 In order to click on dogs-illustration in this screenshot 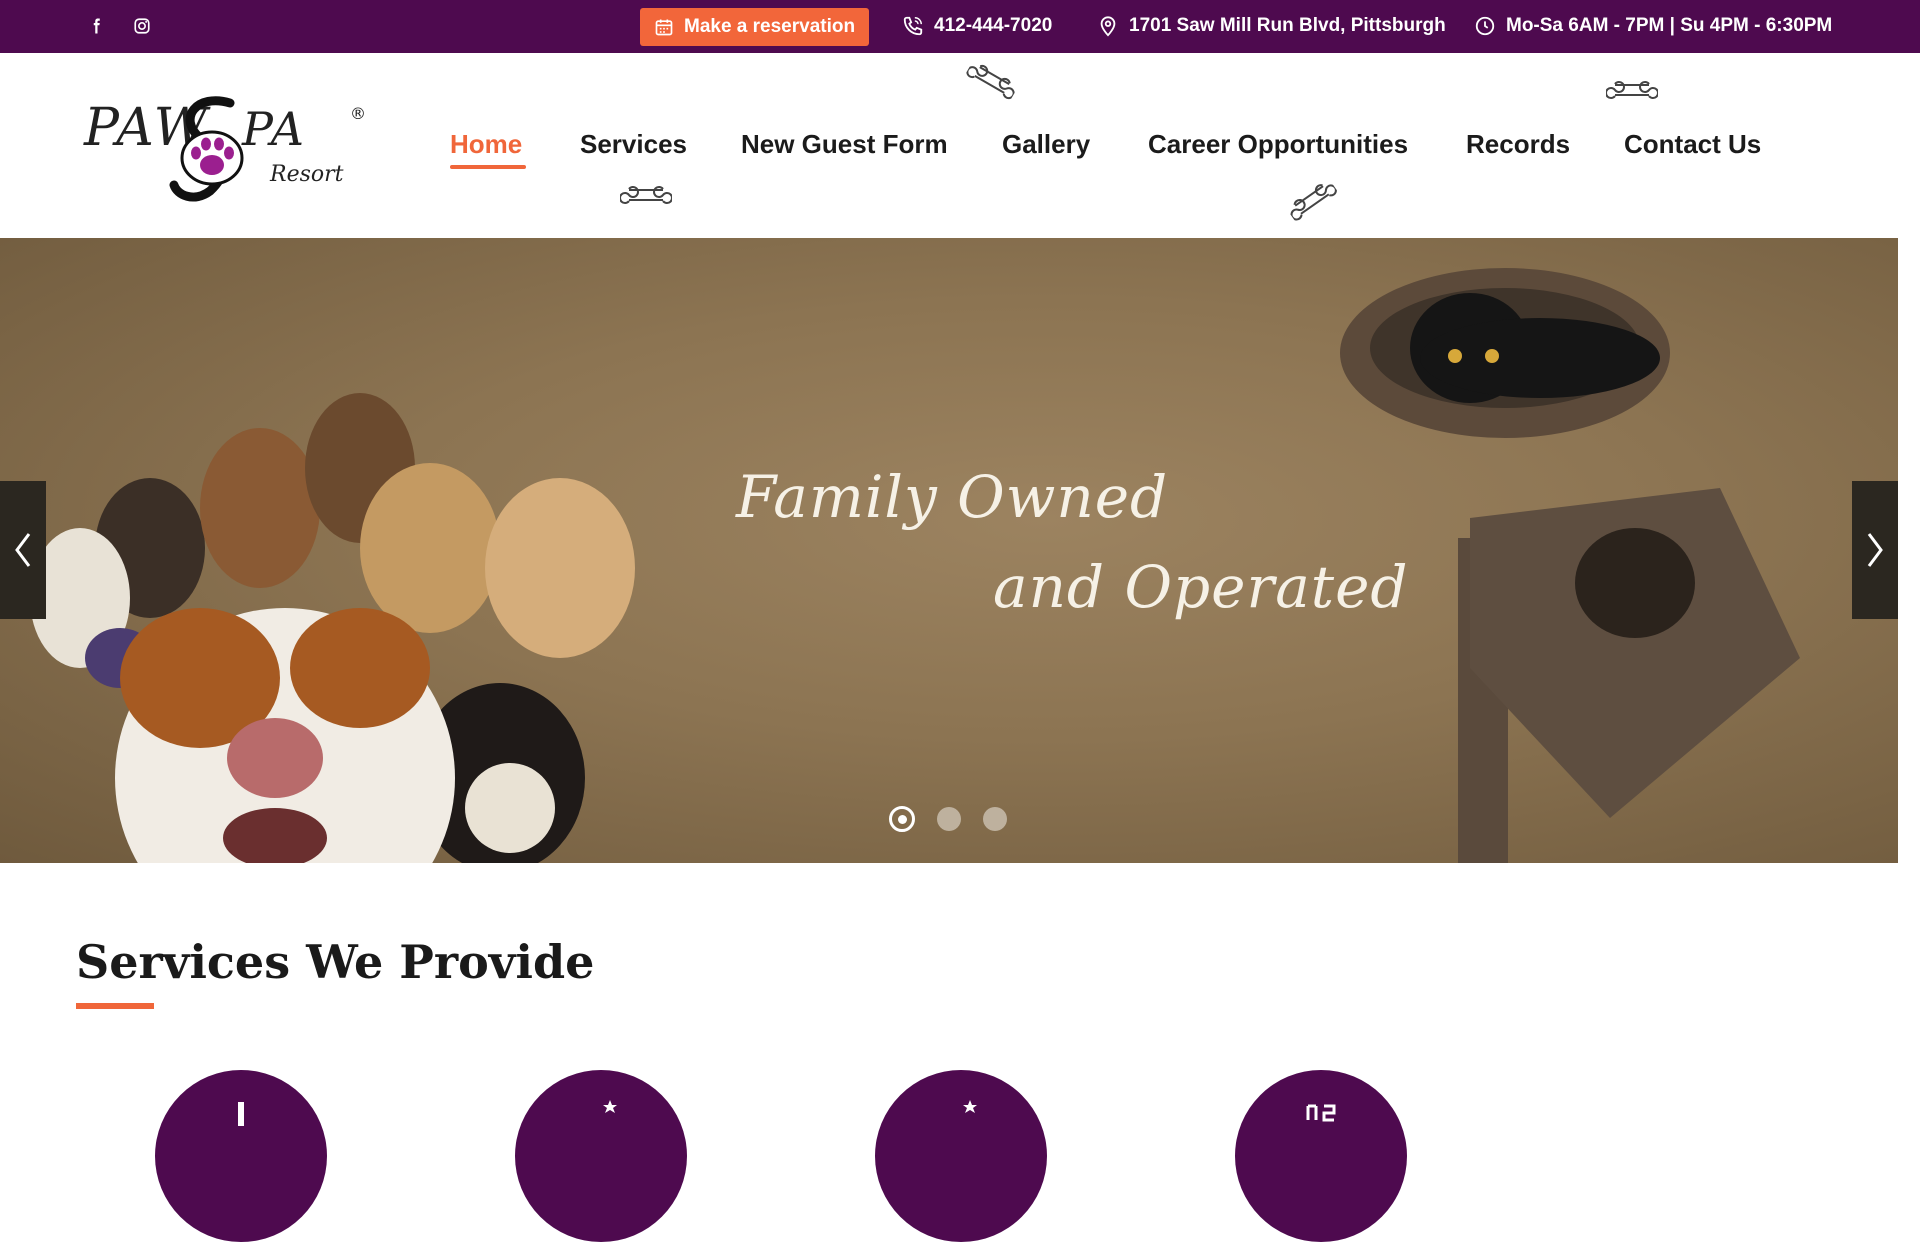, I will do `click(332, 628)`.